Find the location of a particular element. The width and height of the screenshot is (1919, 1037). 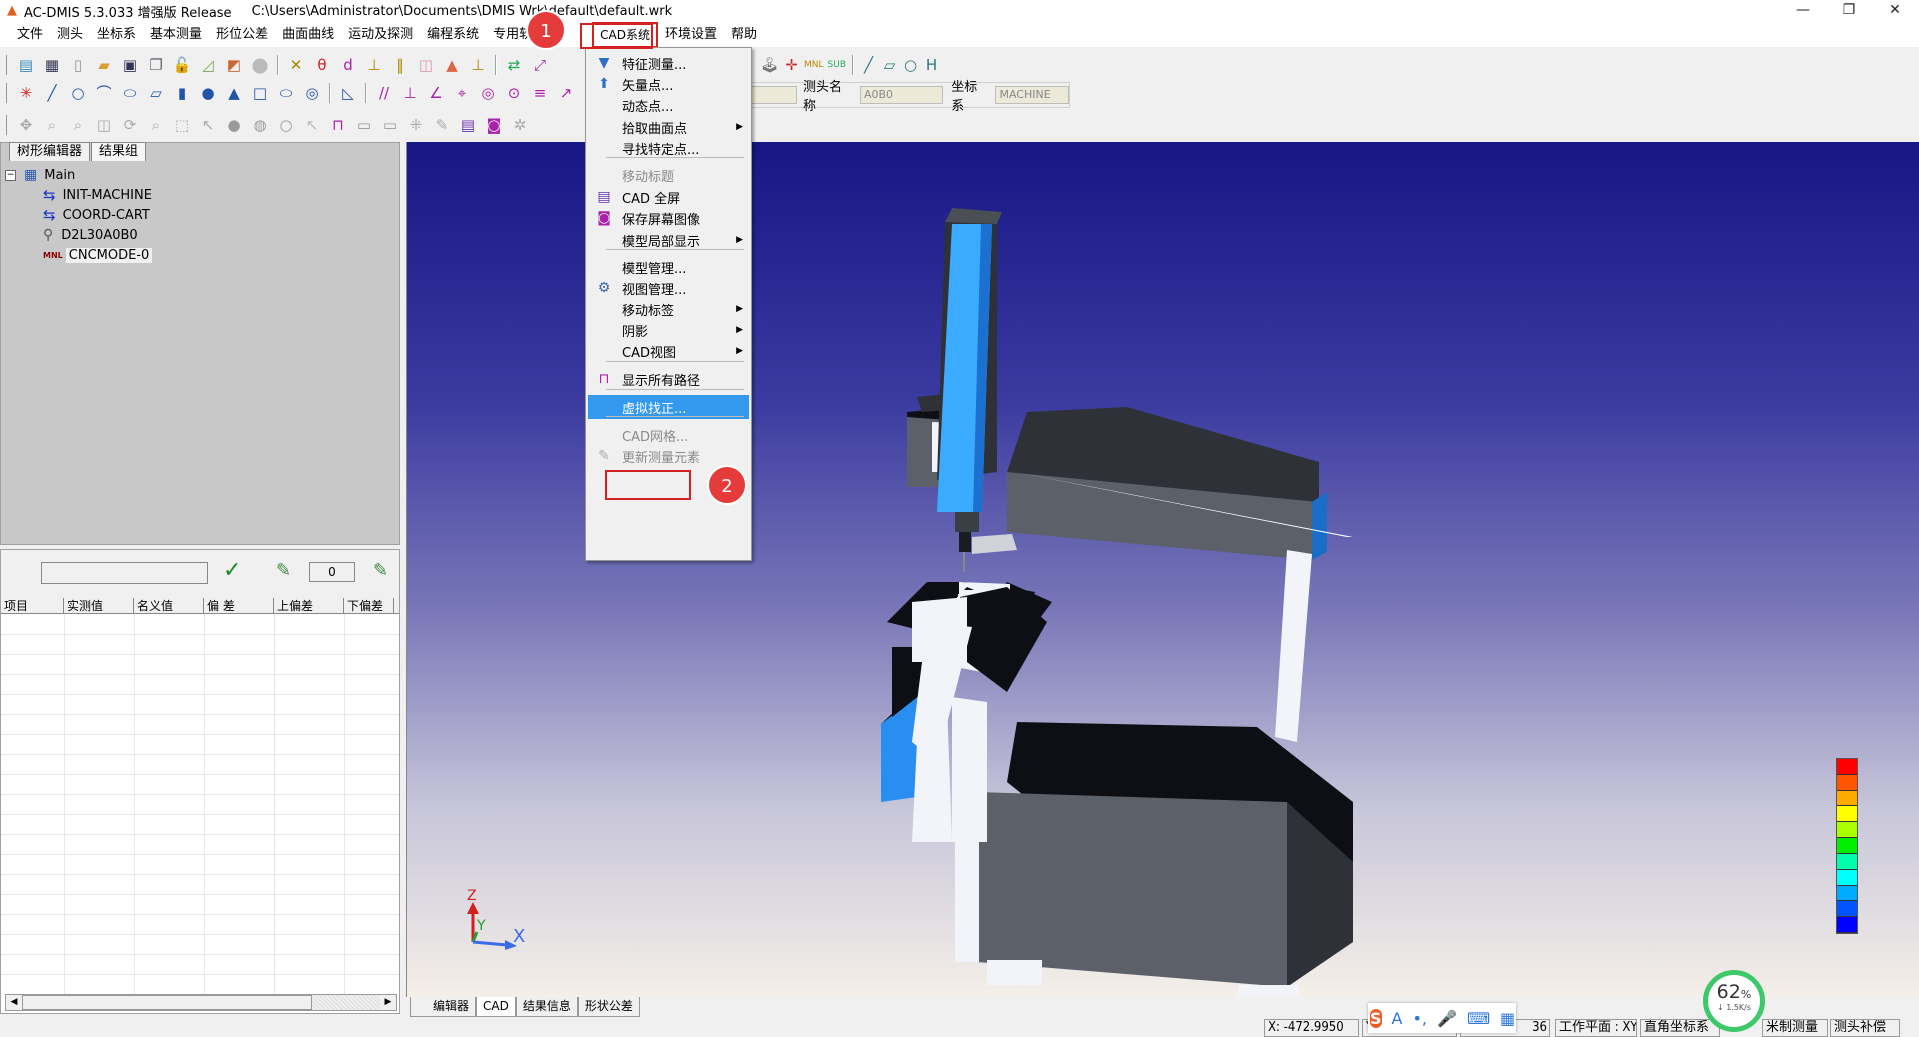

erase-all-icon: ✎ is located at coordinates (283, 570).